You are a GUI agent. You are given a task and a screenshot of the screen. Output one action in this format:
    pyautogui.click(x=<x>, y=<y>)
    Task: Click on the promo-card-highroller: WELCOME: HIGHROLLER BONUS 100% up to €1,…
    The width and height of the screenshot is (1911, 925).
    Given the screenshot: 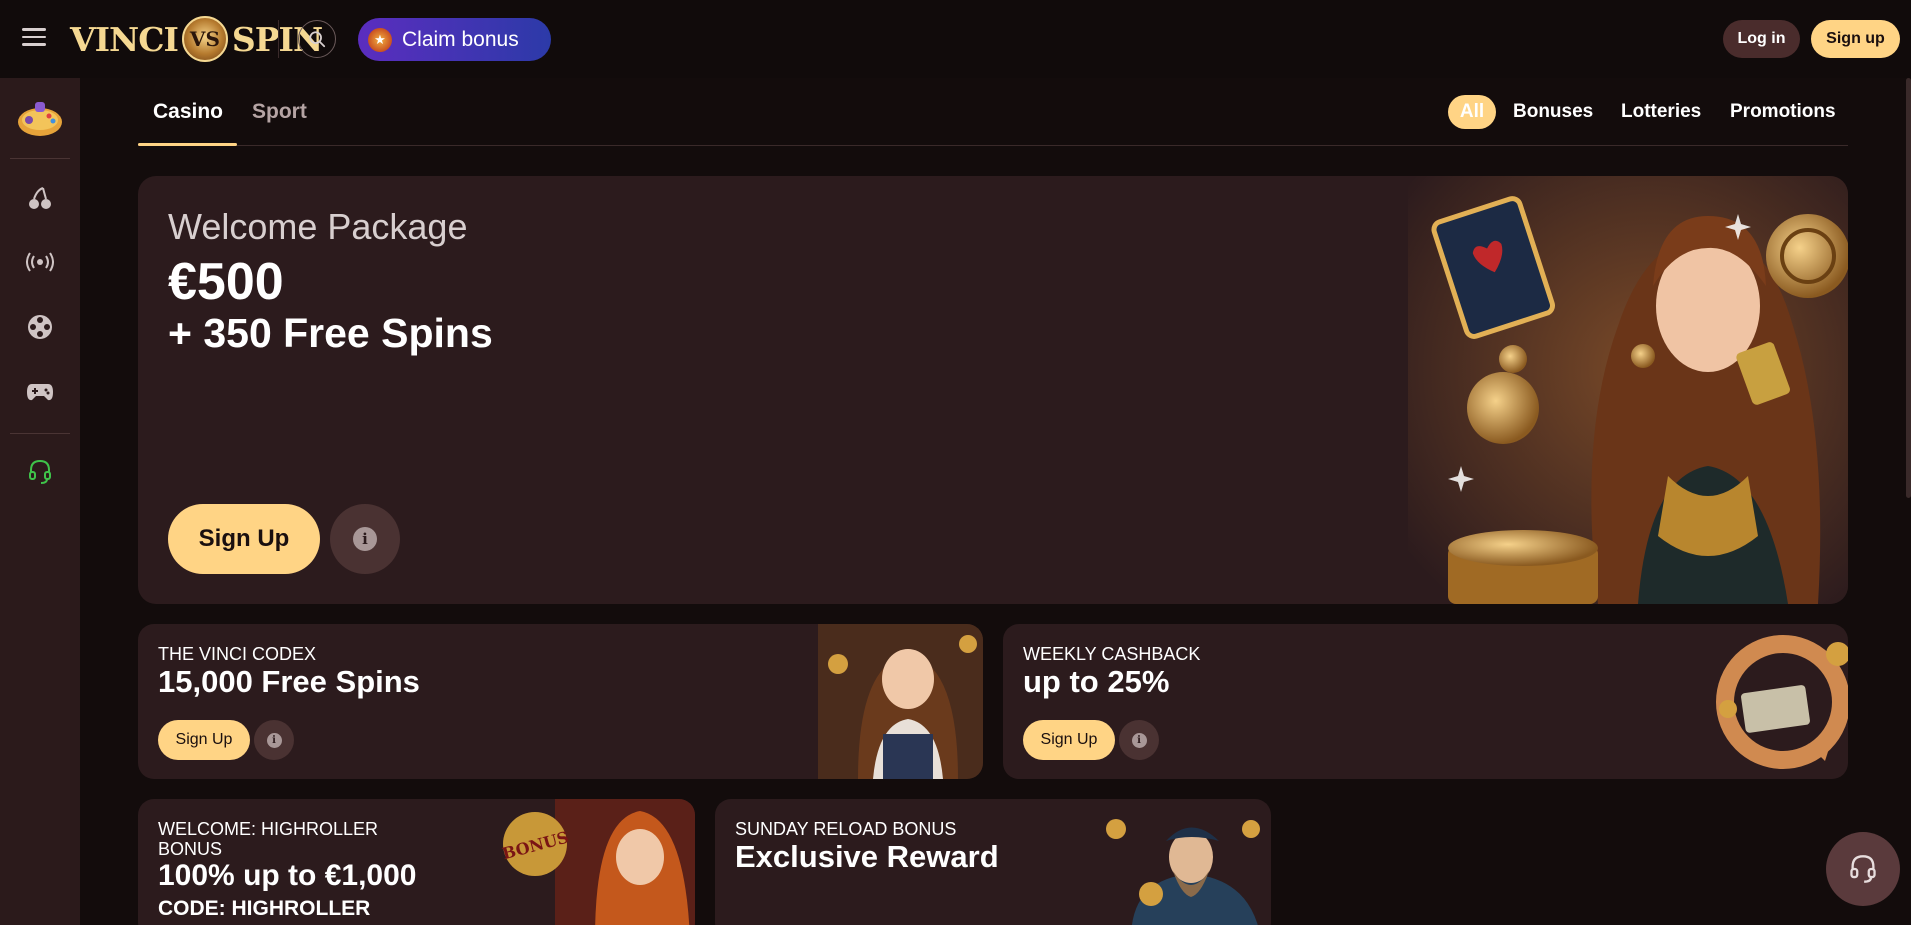 What is the action you would take?
    pyautogui.click(x=416, y=862)
    